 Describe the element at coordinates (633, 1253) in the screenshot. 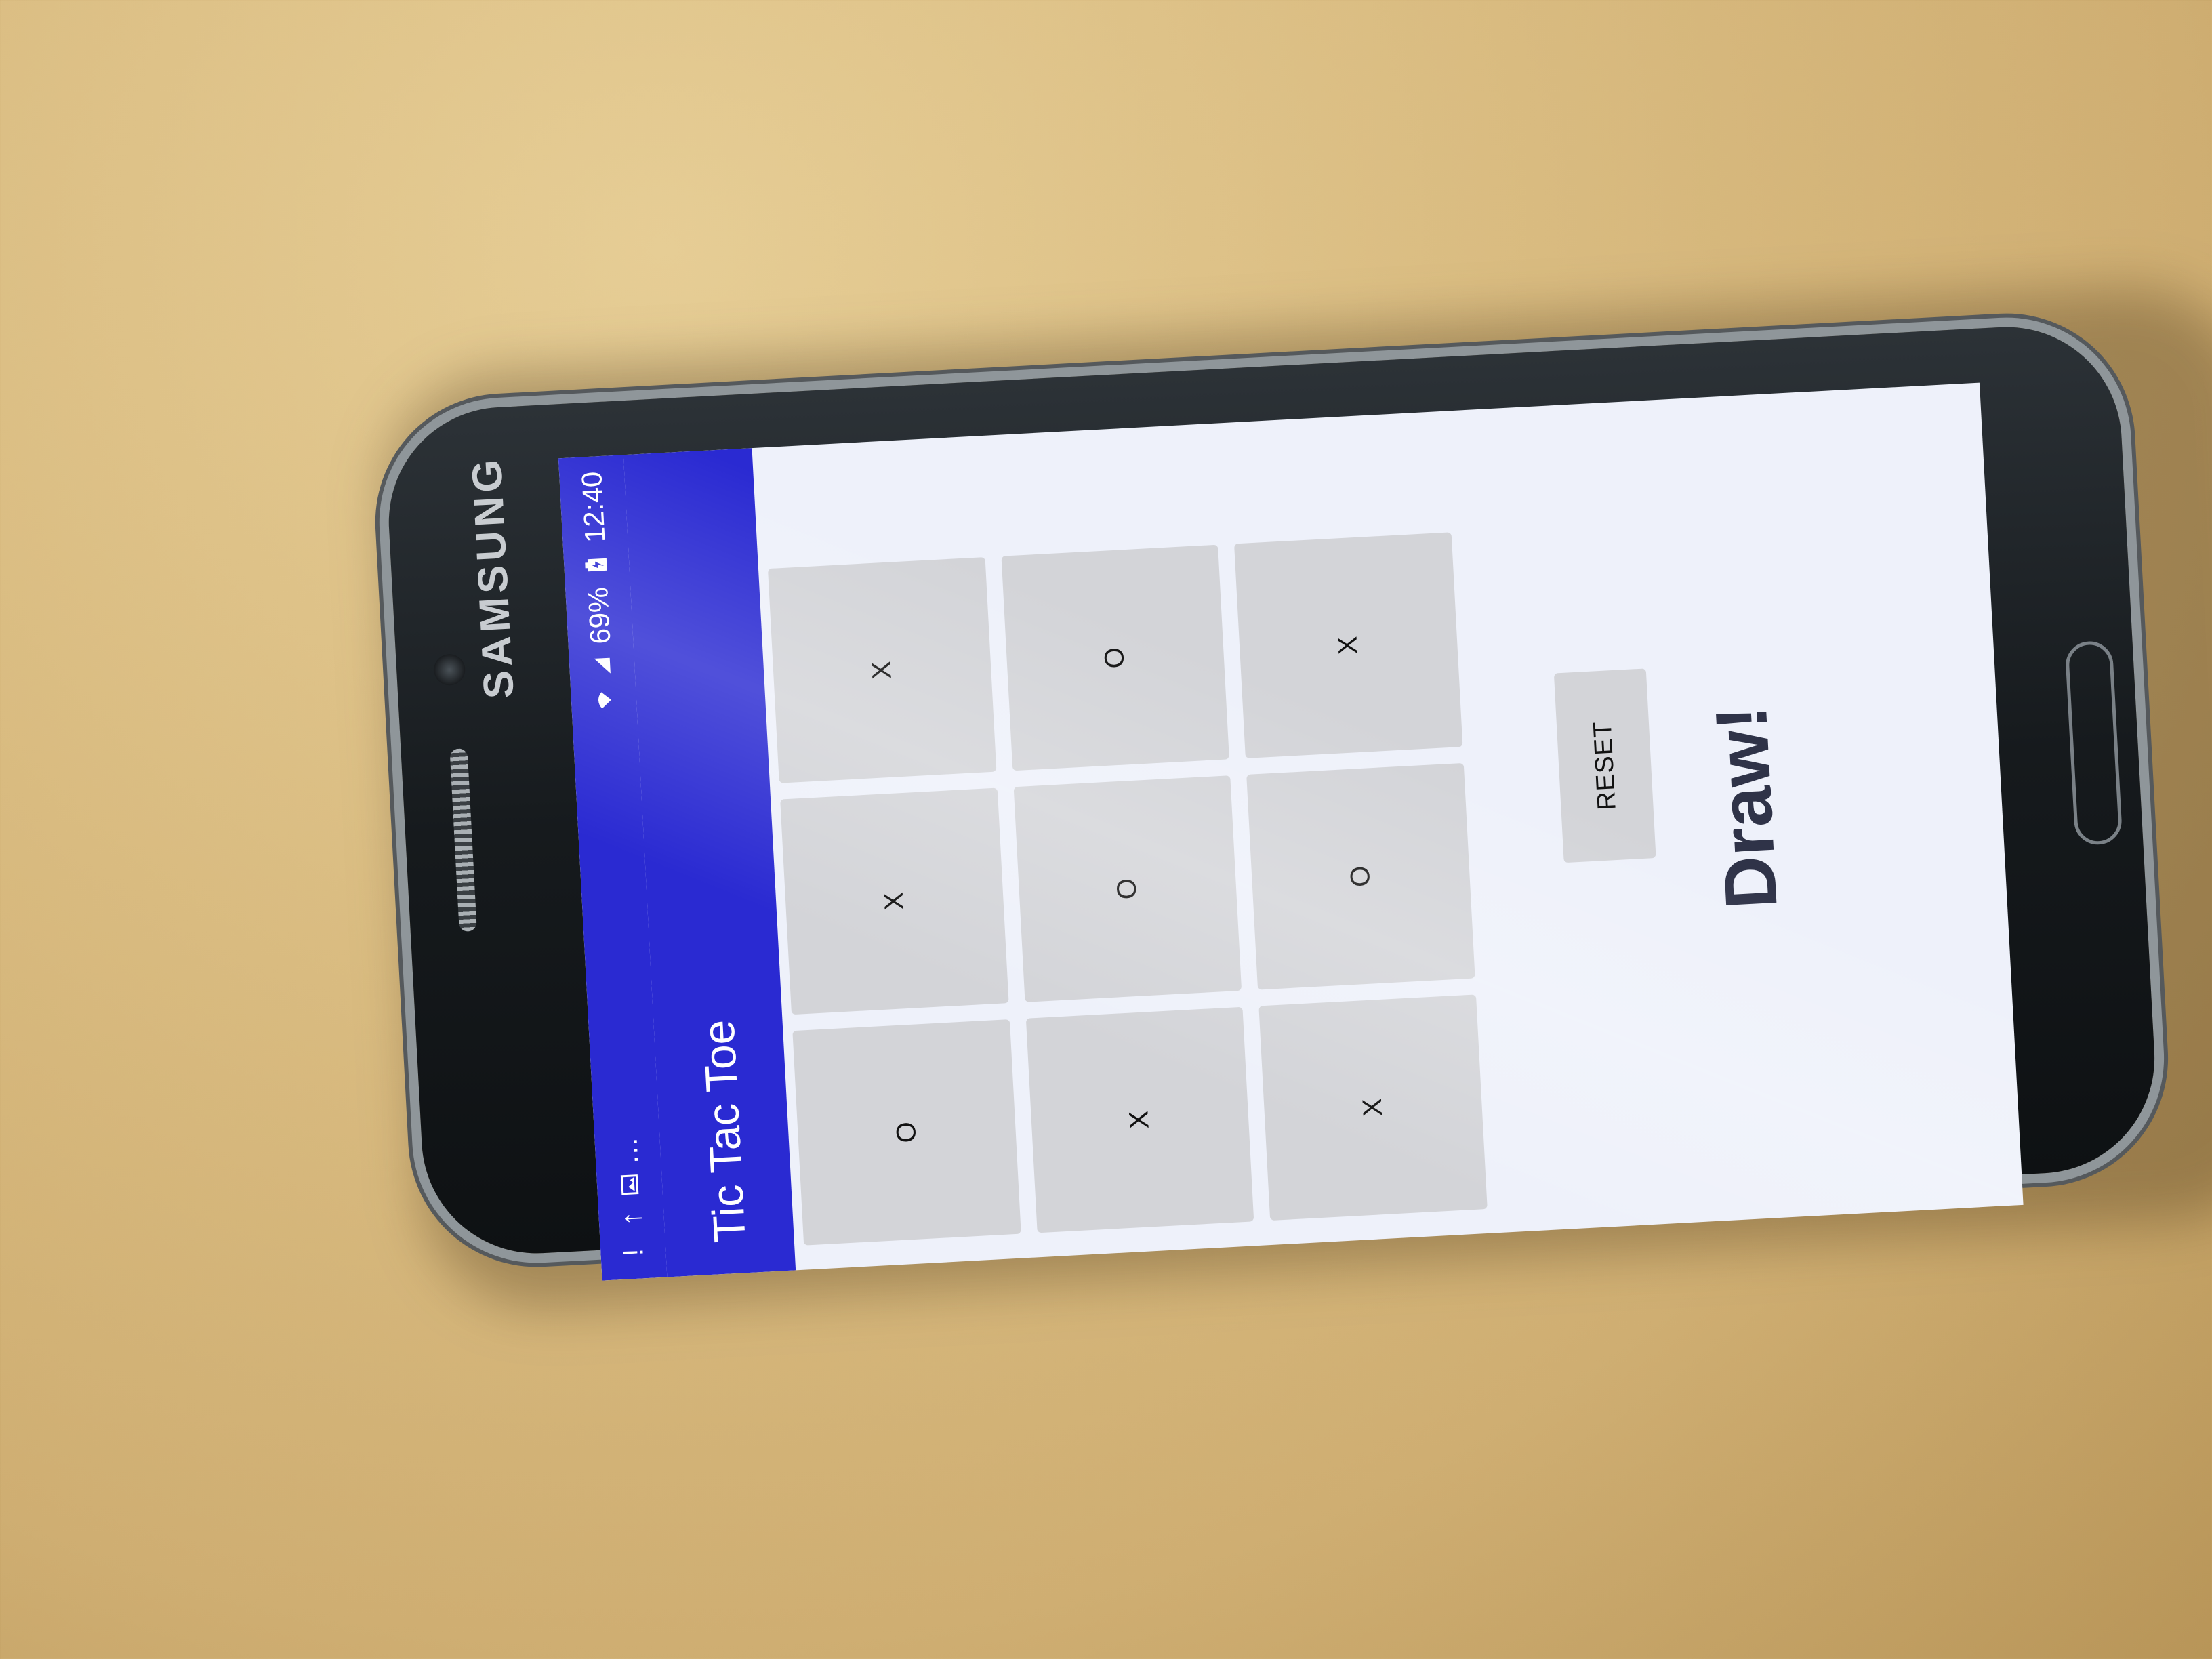

I see `alert-icon: !` at that location.